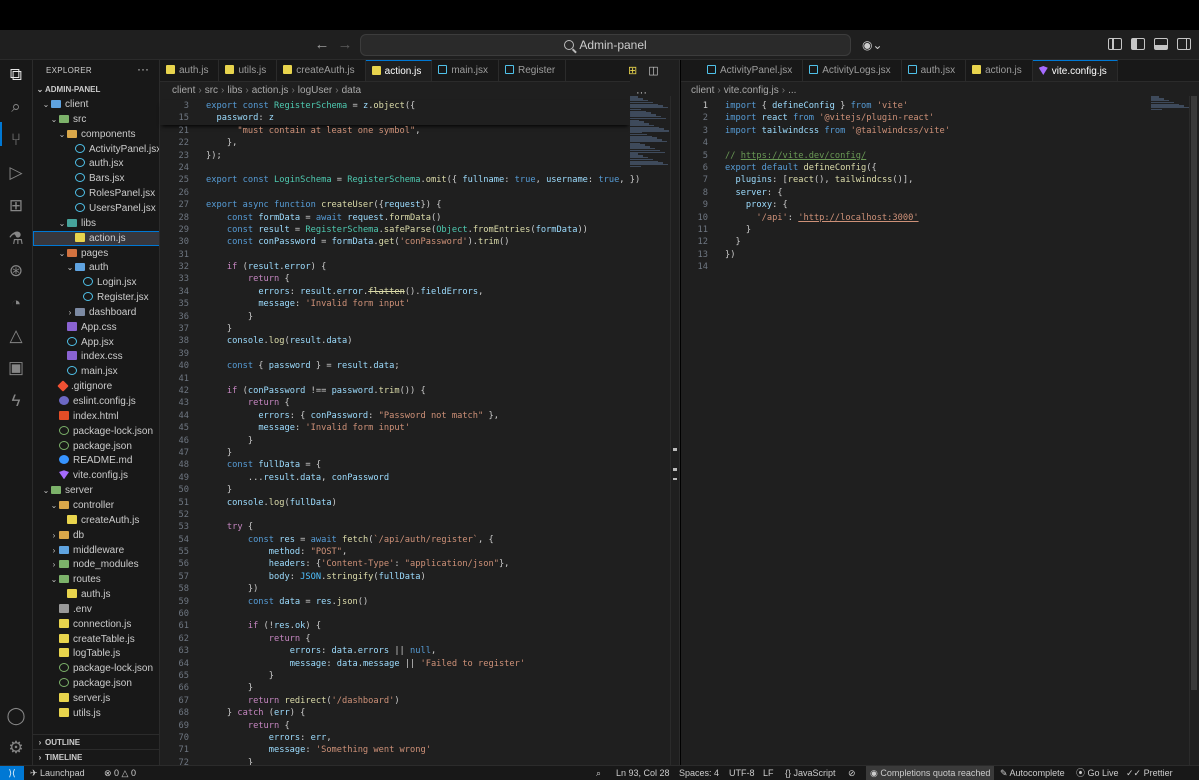 This screenshot has height=780, width=1199. Describe the element at coordinates (1075, 70) in the screenshot. I see `tab-vite-config-js: vite.config.js` at that location.